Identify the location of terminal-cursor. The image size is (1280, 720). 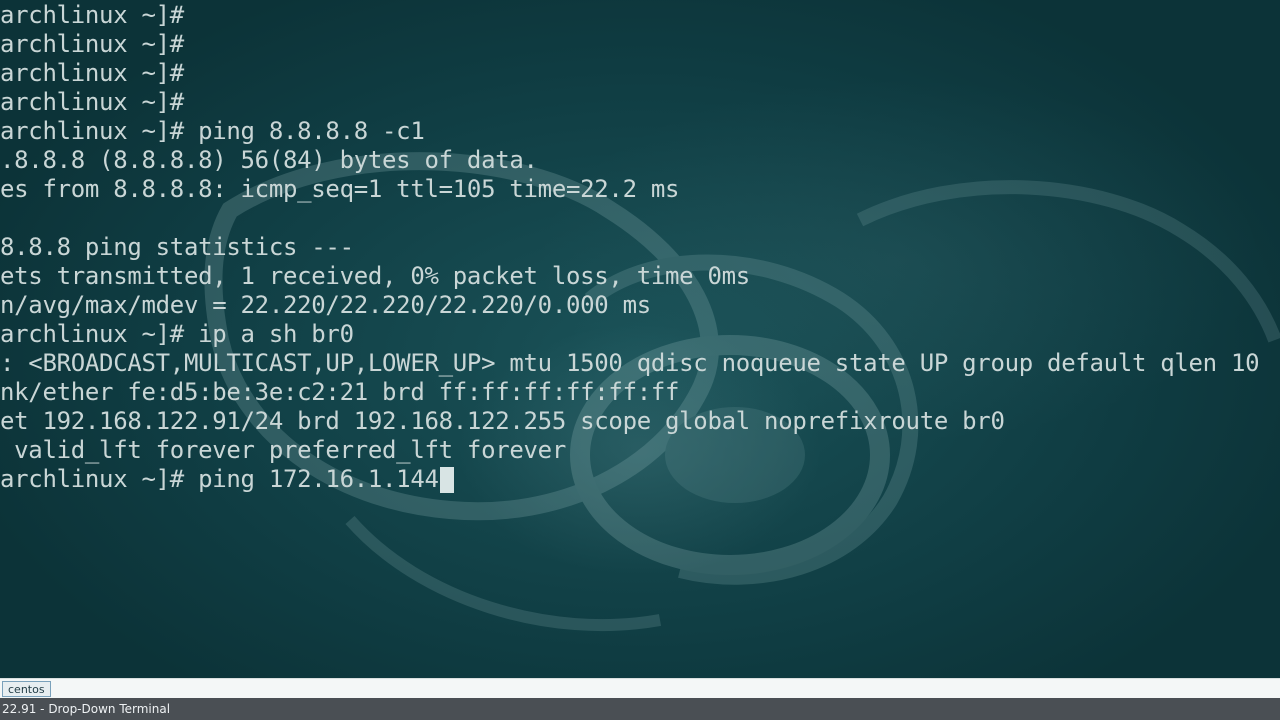
(446, 480).